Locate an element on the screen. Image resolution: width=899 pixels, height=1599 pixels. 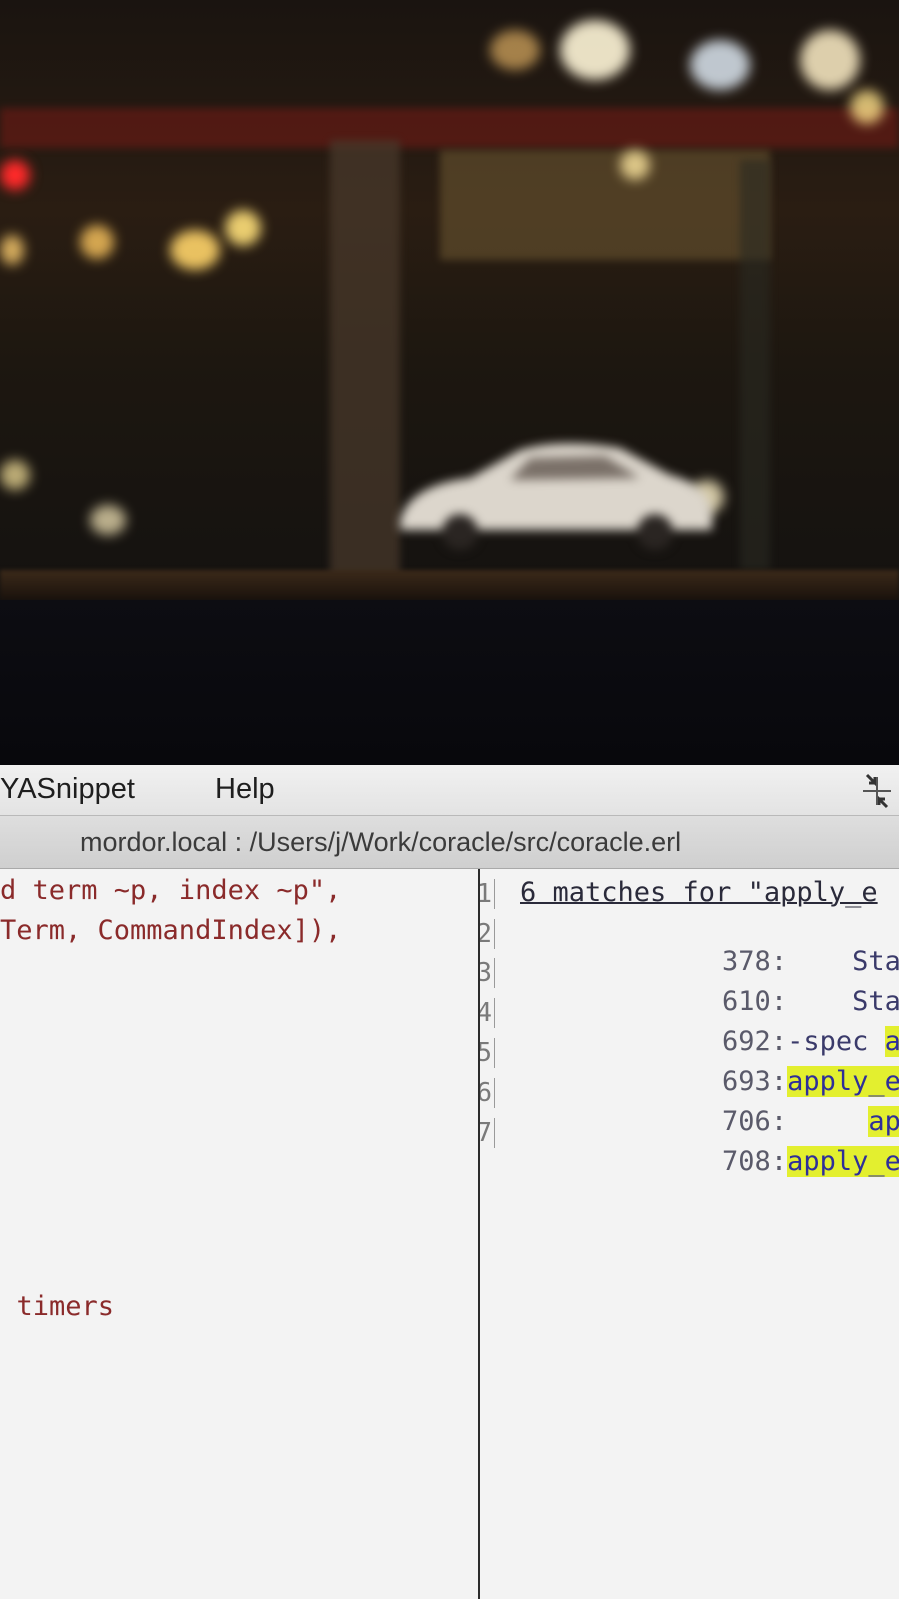
gutter-line-number: 2 is located at coordinates (487, 934).